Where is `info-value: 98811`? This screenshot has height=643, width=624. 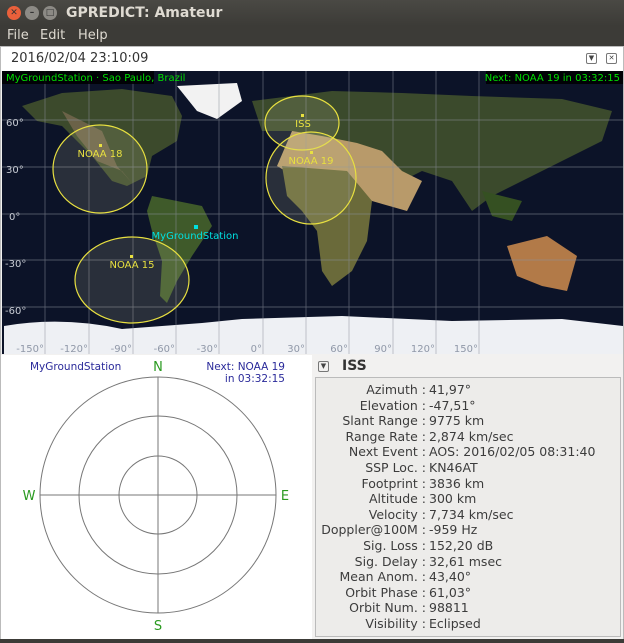 info-value: 98811 is located at coordinates (449, 608).